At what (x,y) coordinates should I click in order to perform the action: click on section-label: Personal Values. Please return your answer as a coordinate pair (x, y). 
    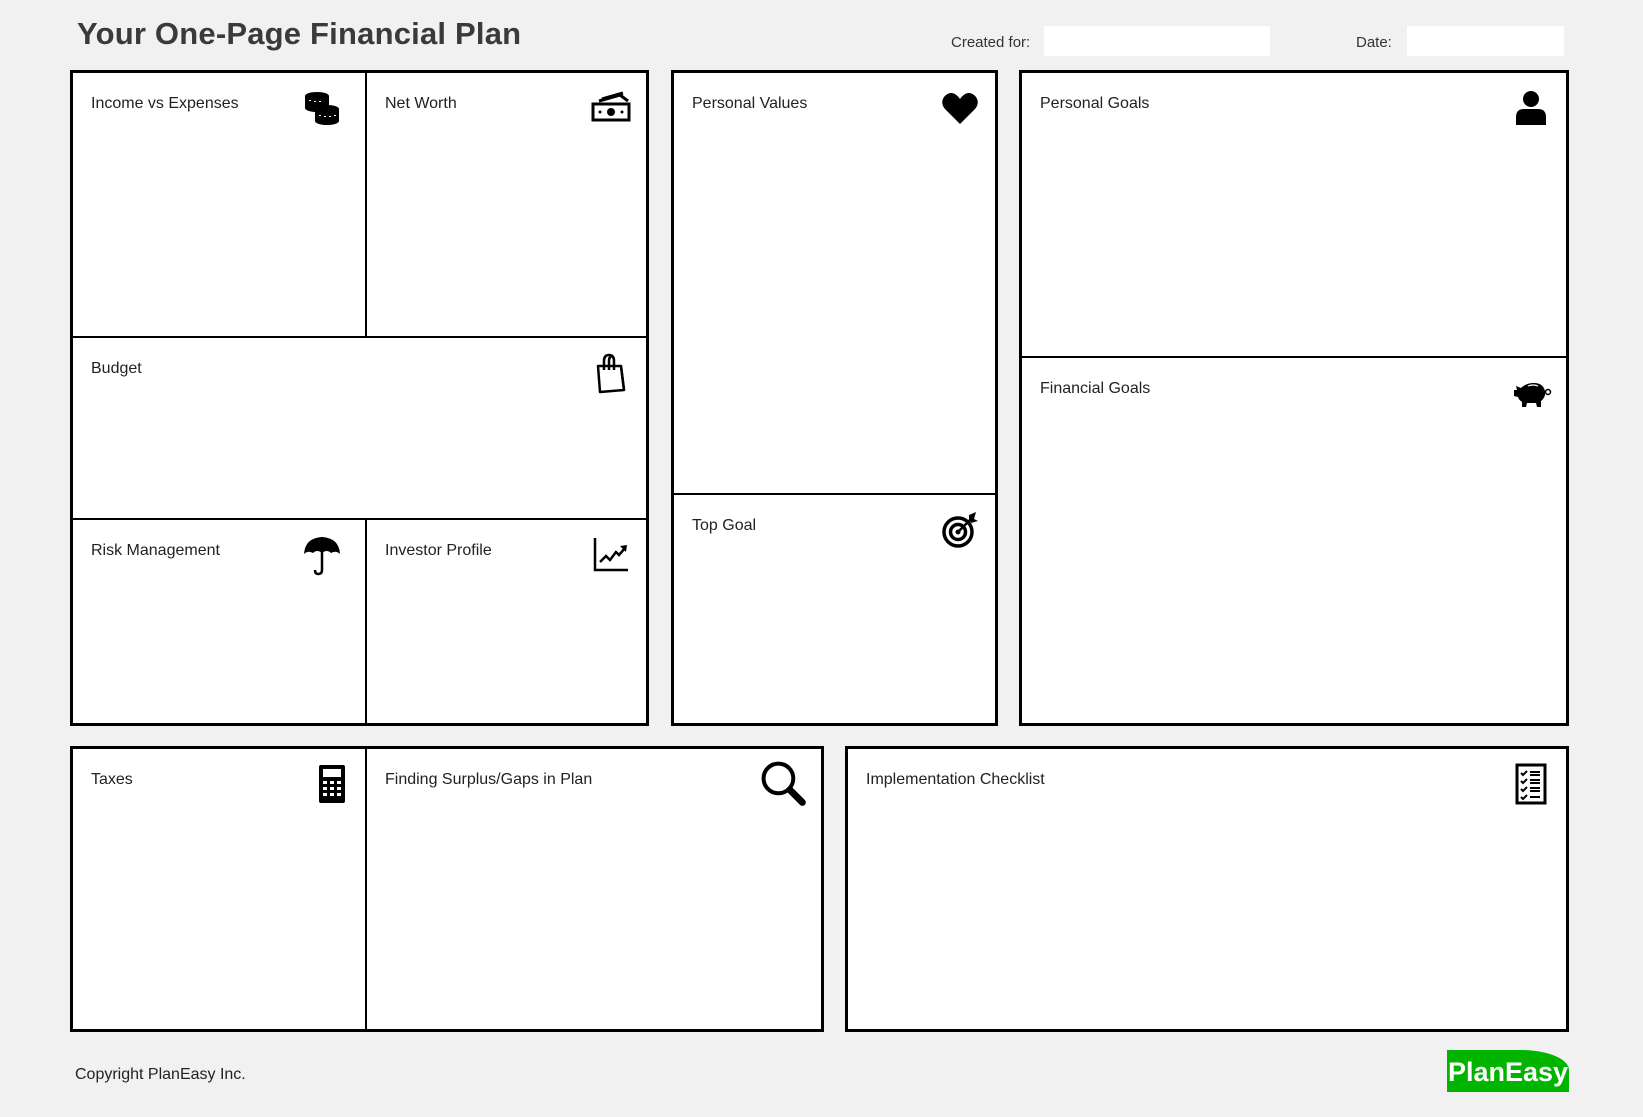
    Looking at the image, I should click on (750, 103).